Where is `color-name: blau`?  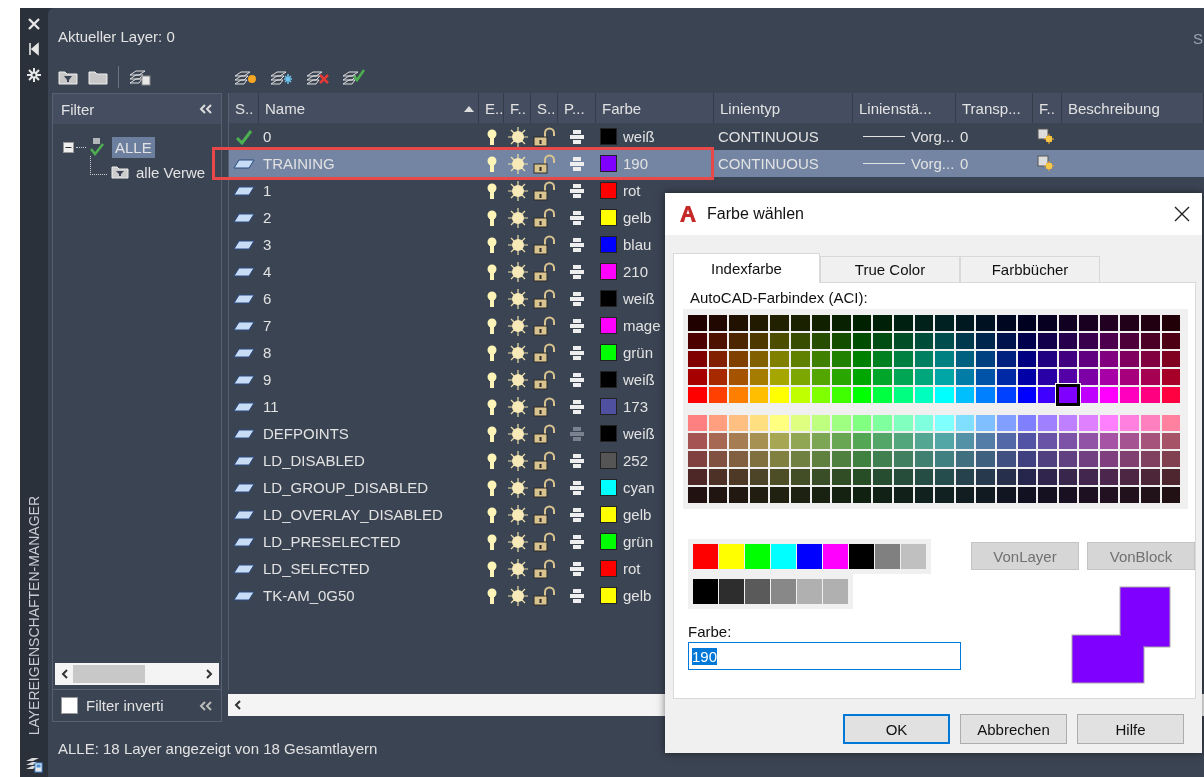
color-name: blau is located at coordinates (637, 244).